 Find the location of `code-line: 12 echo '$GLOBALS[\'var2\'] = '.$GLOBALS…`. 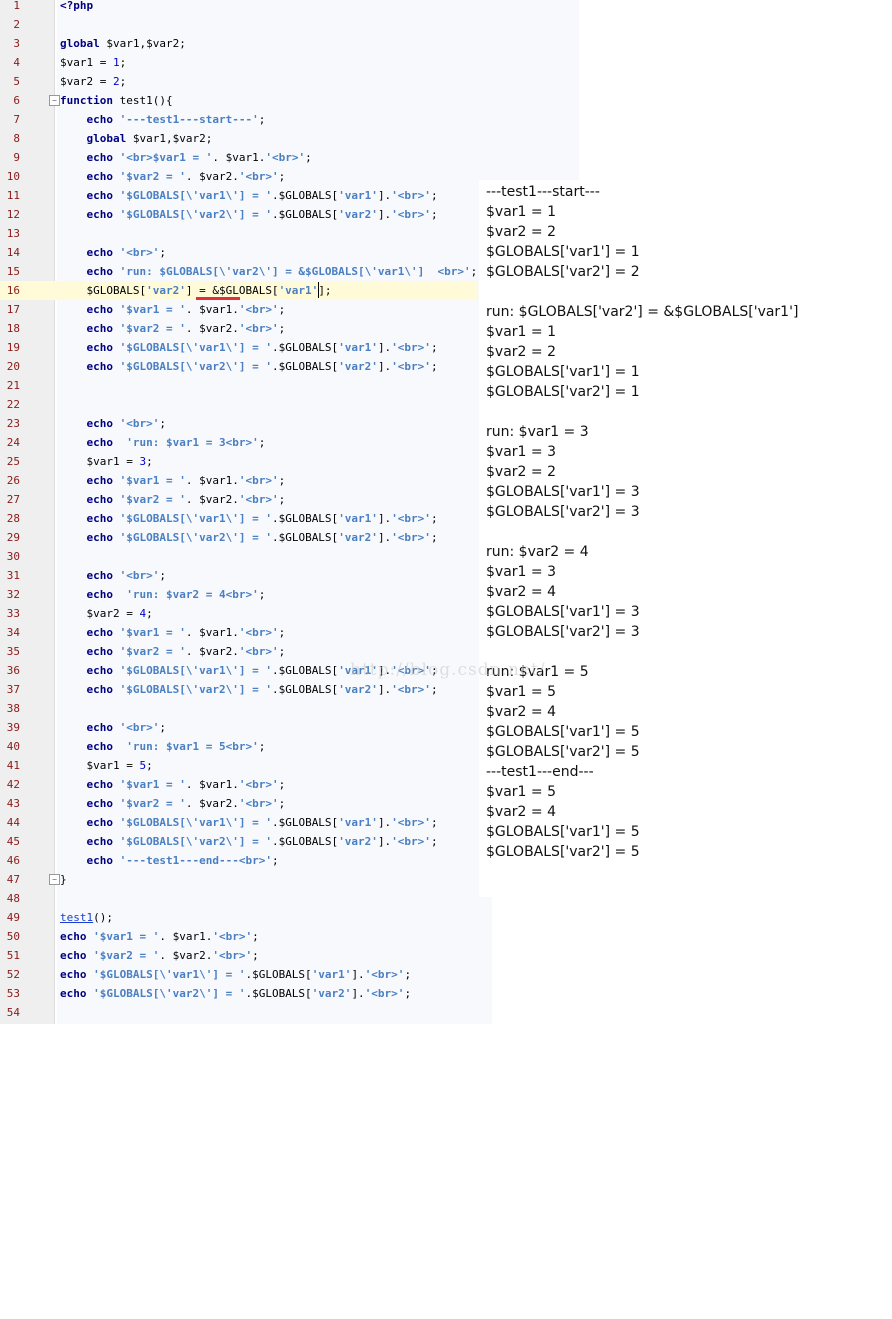

code-line: 12 echo '$GLOBALS[\'var2\'] = '.$GLOBALS… is located at coordinates (240, 214).